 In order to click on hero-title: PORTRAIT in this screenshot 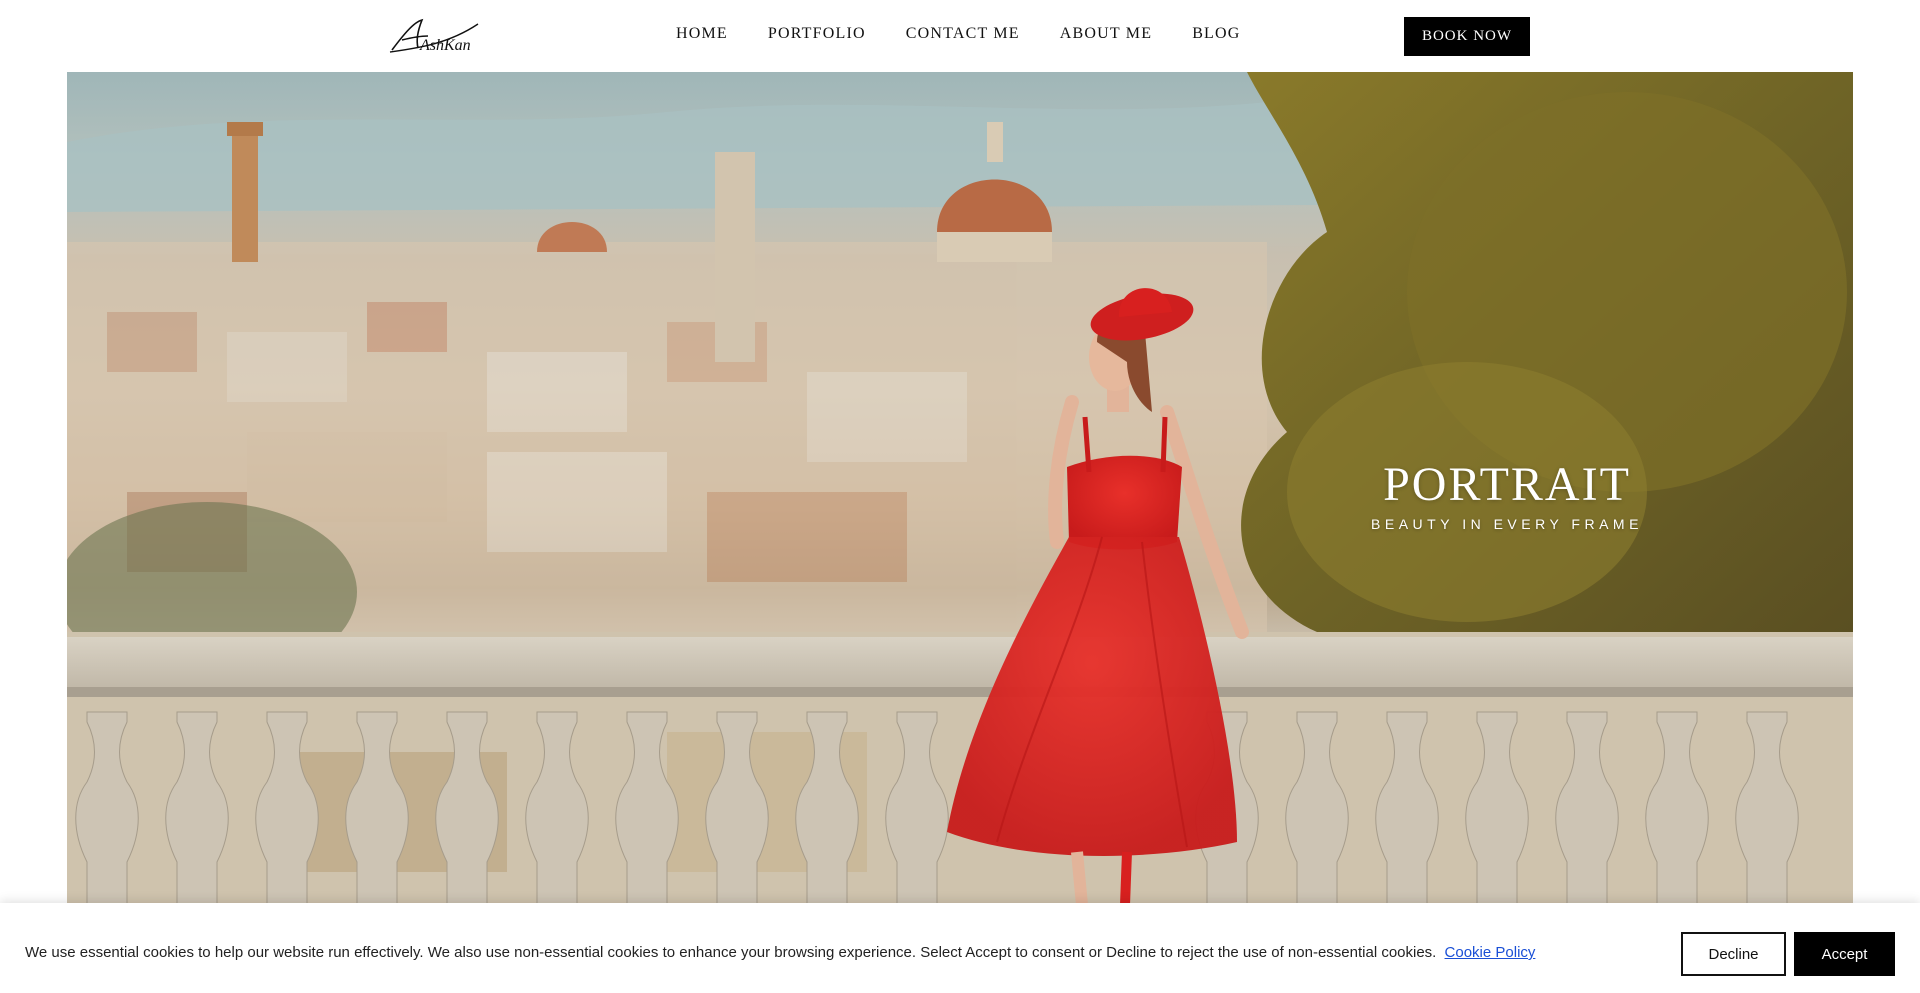, I will do `click(1507, 484)`.